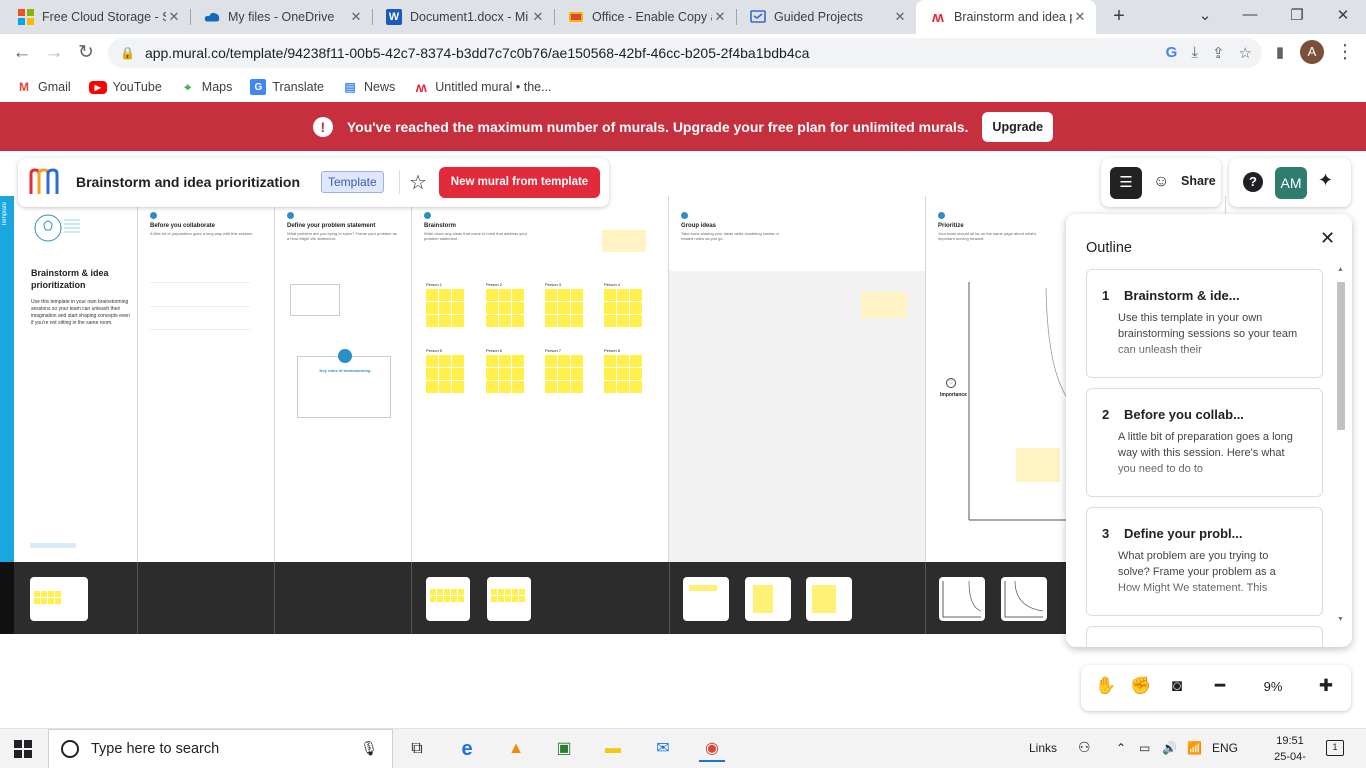  What do you see at coordinates (59, 599) in the screenshot?
I see `thumbnail-intro` at bounding box center [59, 599].